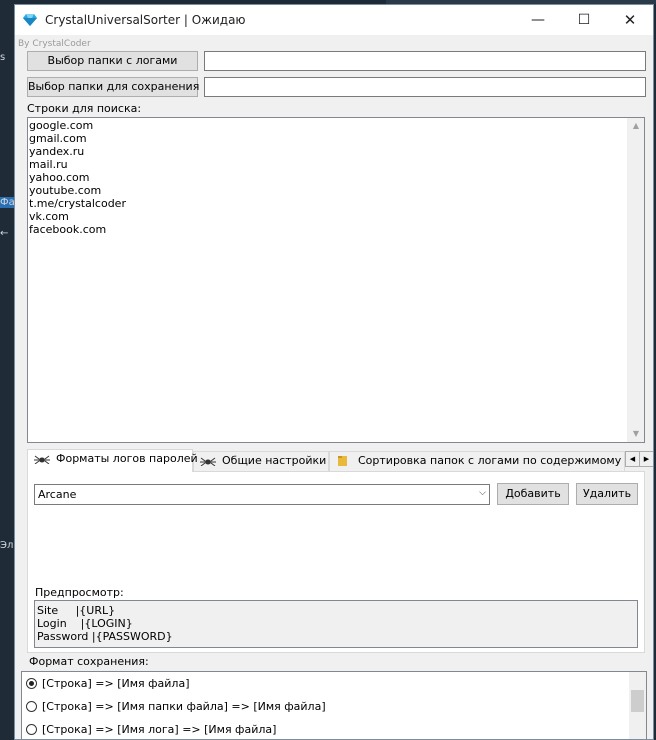 The height and width of the screenshot is (740, 656). Describe the element at coordinates (425, 87) in the screenshot. I see `save-folder-path-field` at that location.